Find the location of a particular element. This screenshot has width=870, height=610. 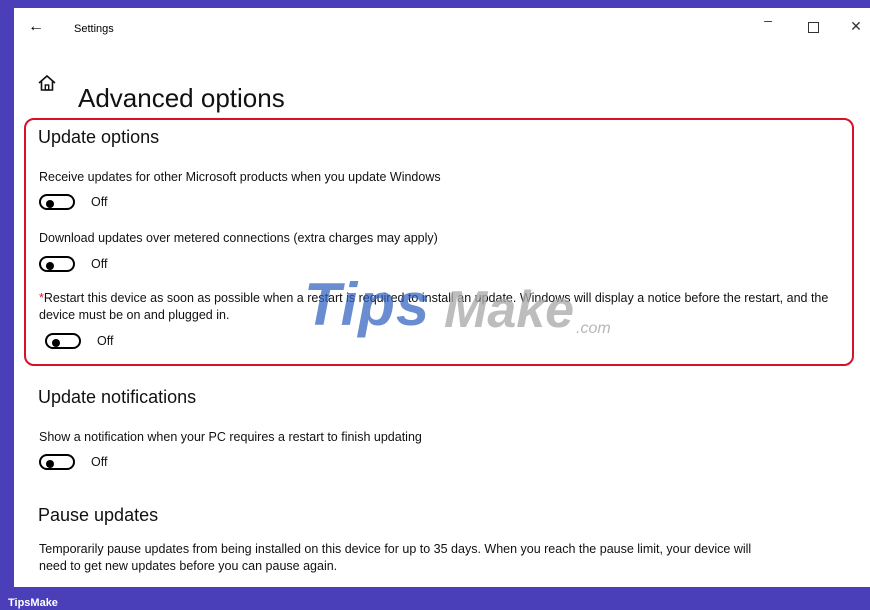

footer-brand: TipsMake is located at coordinates (33, 603).